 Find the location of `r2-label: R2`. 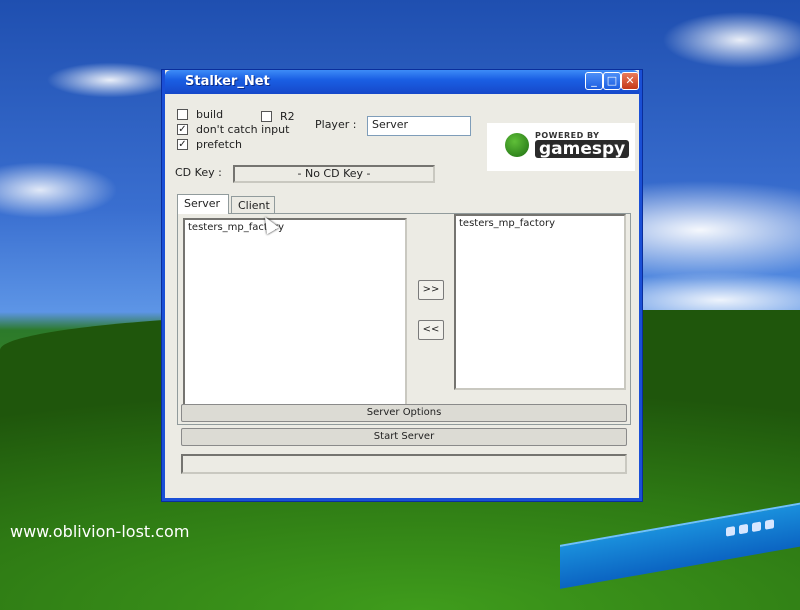

r2-label: R2 is located at coordinates (287, 116).